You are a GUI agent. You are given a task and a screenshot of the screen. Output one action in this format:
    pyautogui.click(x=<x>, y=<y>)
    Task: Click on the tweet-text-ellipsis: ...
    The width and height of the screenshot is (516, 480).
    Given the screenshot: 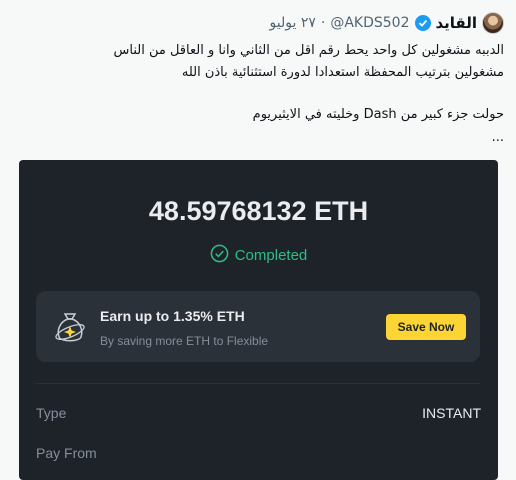 What is the action you would take?
    pyautogui.click(x=497, y=137)
    